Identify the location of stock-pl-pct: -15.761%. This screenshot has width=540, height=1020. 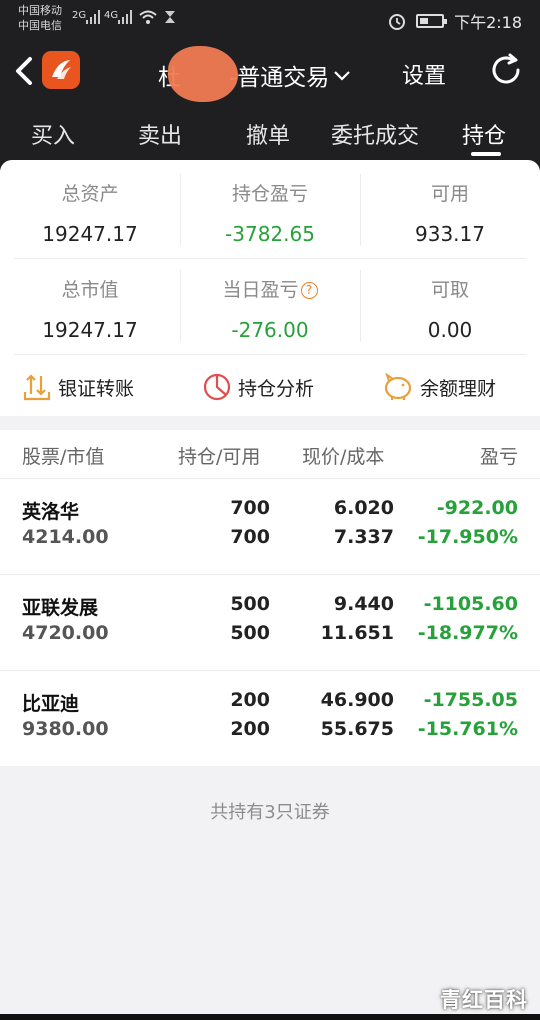
(467, 729).